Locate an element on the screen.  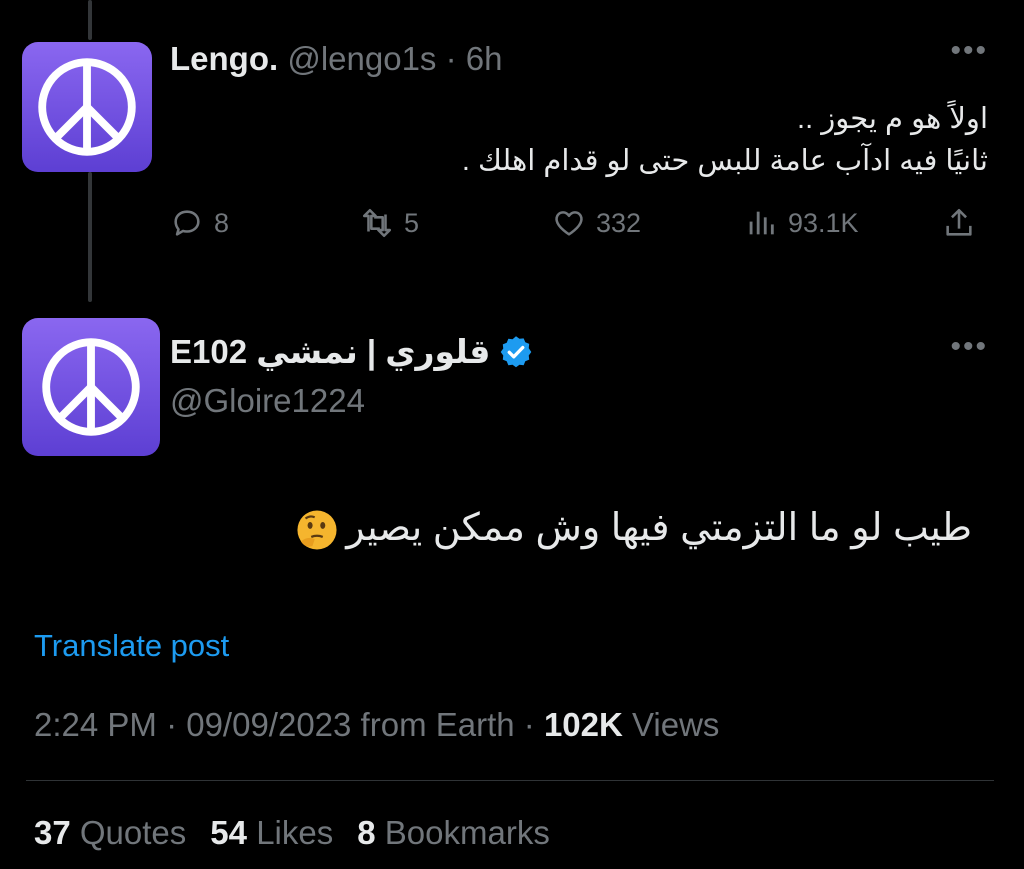
like-count: 332 is located at coordinates (619, 222).